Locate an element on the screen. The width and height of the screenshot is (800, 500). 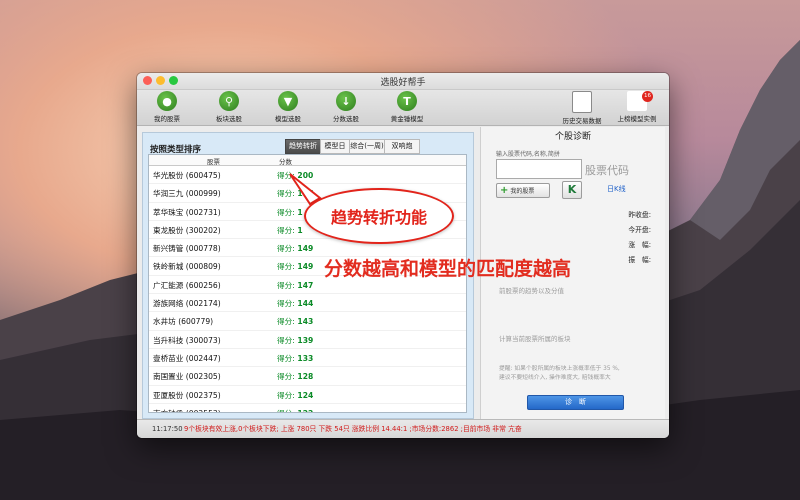
stock-score: 得分: 128 is located at coordinates (295, 376).